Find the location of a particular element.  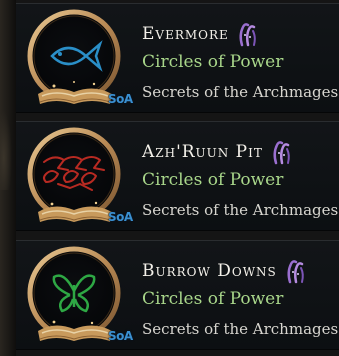

background-edge is located at coordinates (8, 178).